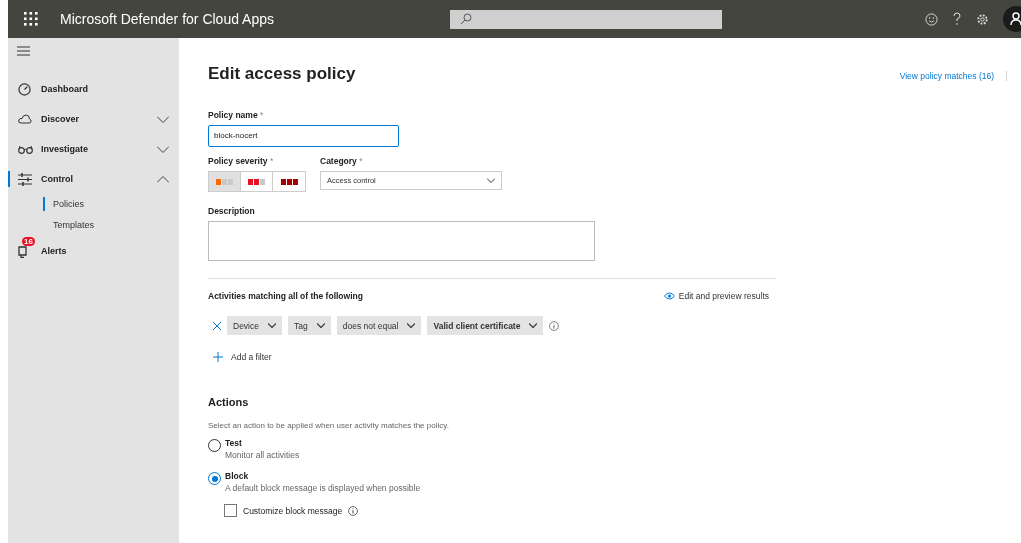 The image size is (1021, 543). I want to click on checkbox, so click(230, 510).